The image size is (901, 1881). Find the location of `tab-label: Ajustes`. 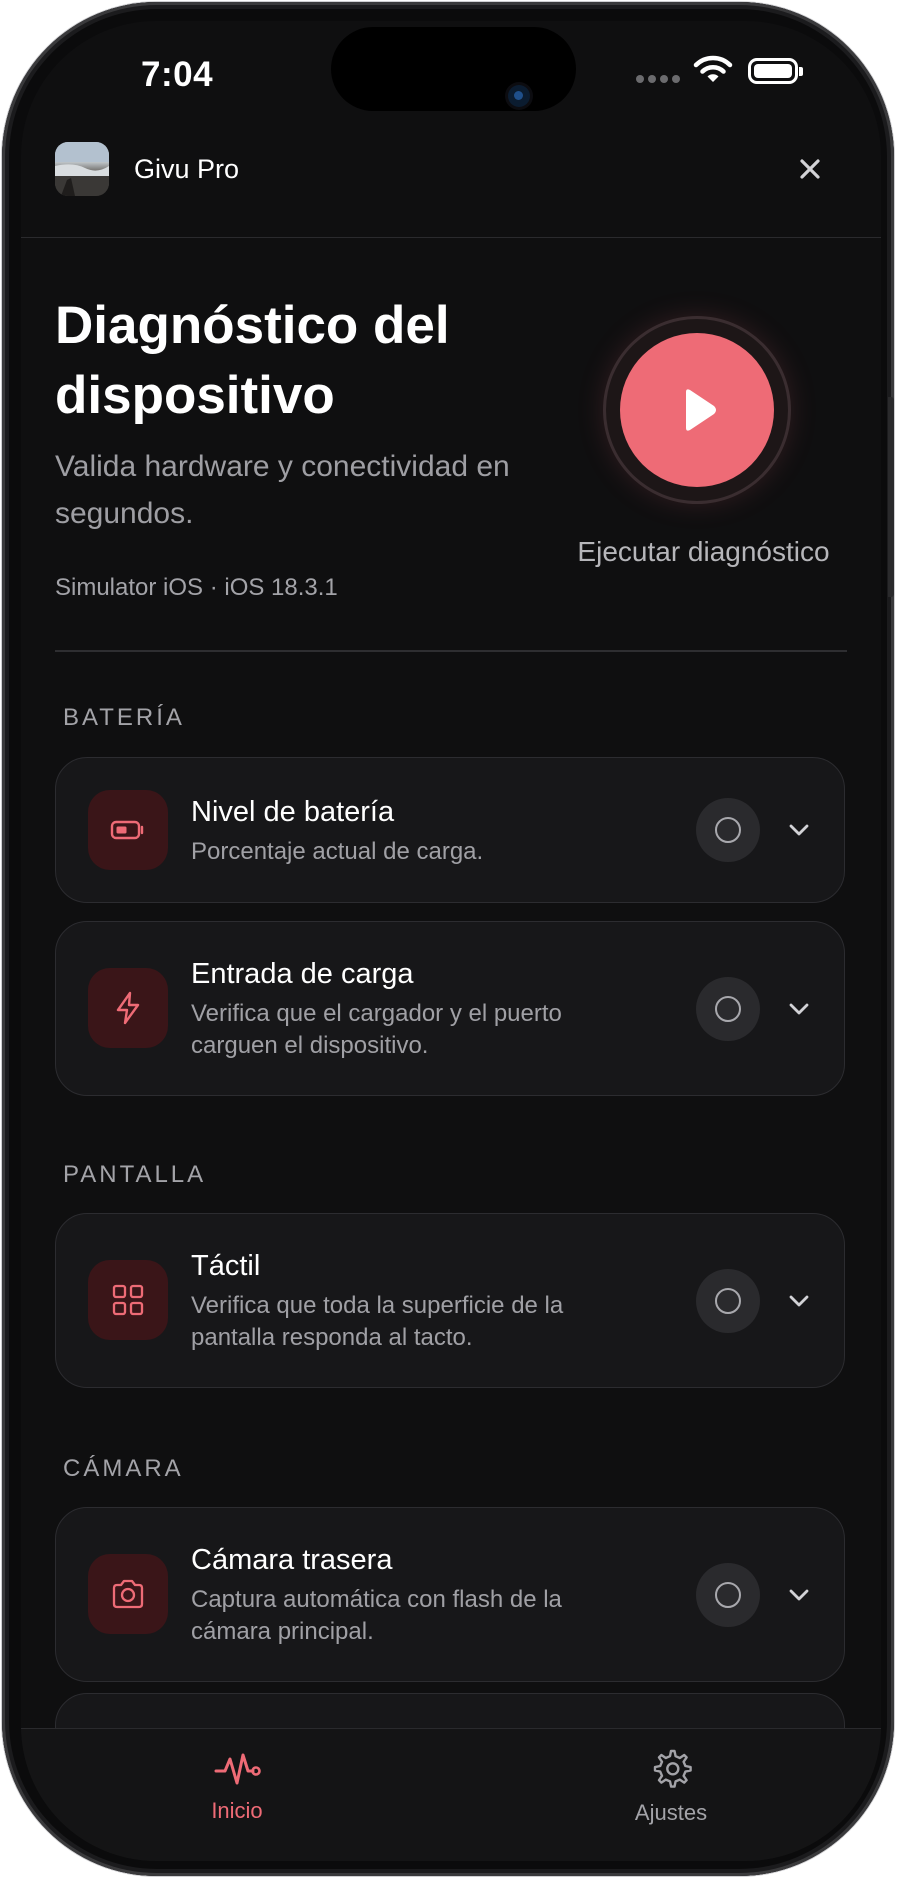

tab-label: Ajustes is located at coordinates (671, 1812).